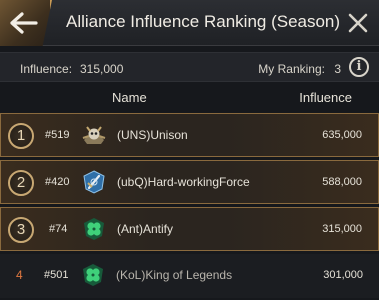  What do you see at coordinates (183, 182) in the screenshot?
I see `alliance-name: (ubQ)Hard-workingForce` at bounding box center [183, 182].